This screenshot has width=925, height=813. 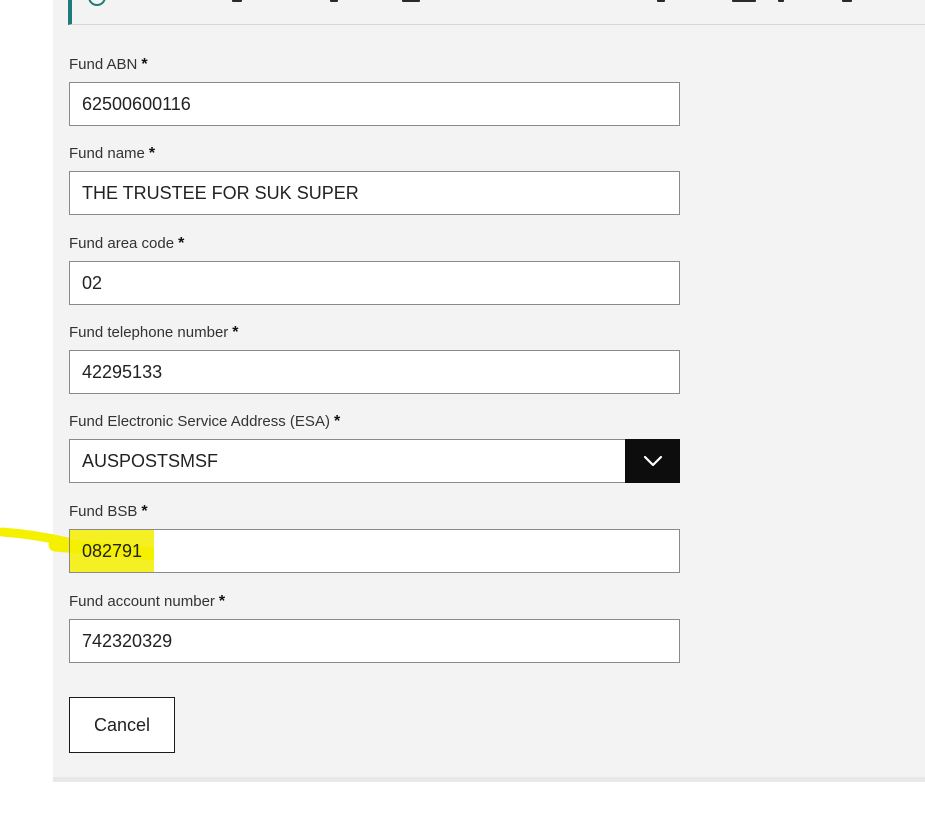 I want to click on fund-area-code-field: Fund area code *, so click(x=374, y=270).